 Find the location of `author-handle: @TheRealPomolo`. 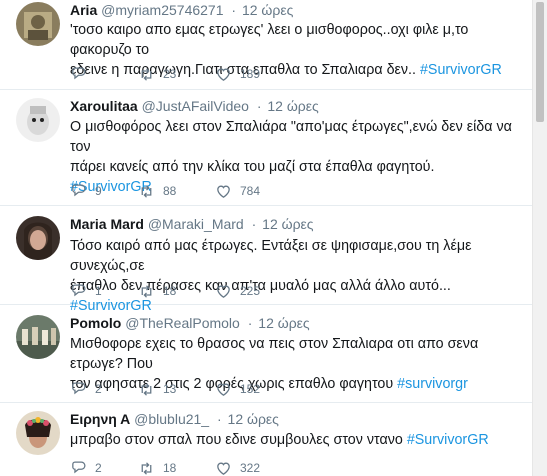

author-handle: @TheRealPomolo is located at coordinates (182, 323).